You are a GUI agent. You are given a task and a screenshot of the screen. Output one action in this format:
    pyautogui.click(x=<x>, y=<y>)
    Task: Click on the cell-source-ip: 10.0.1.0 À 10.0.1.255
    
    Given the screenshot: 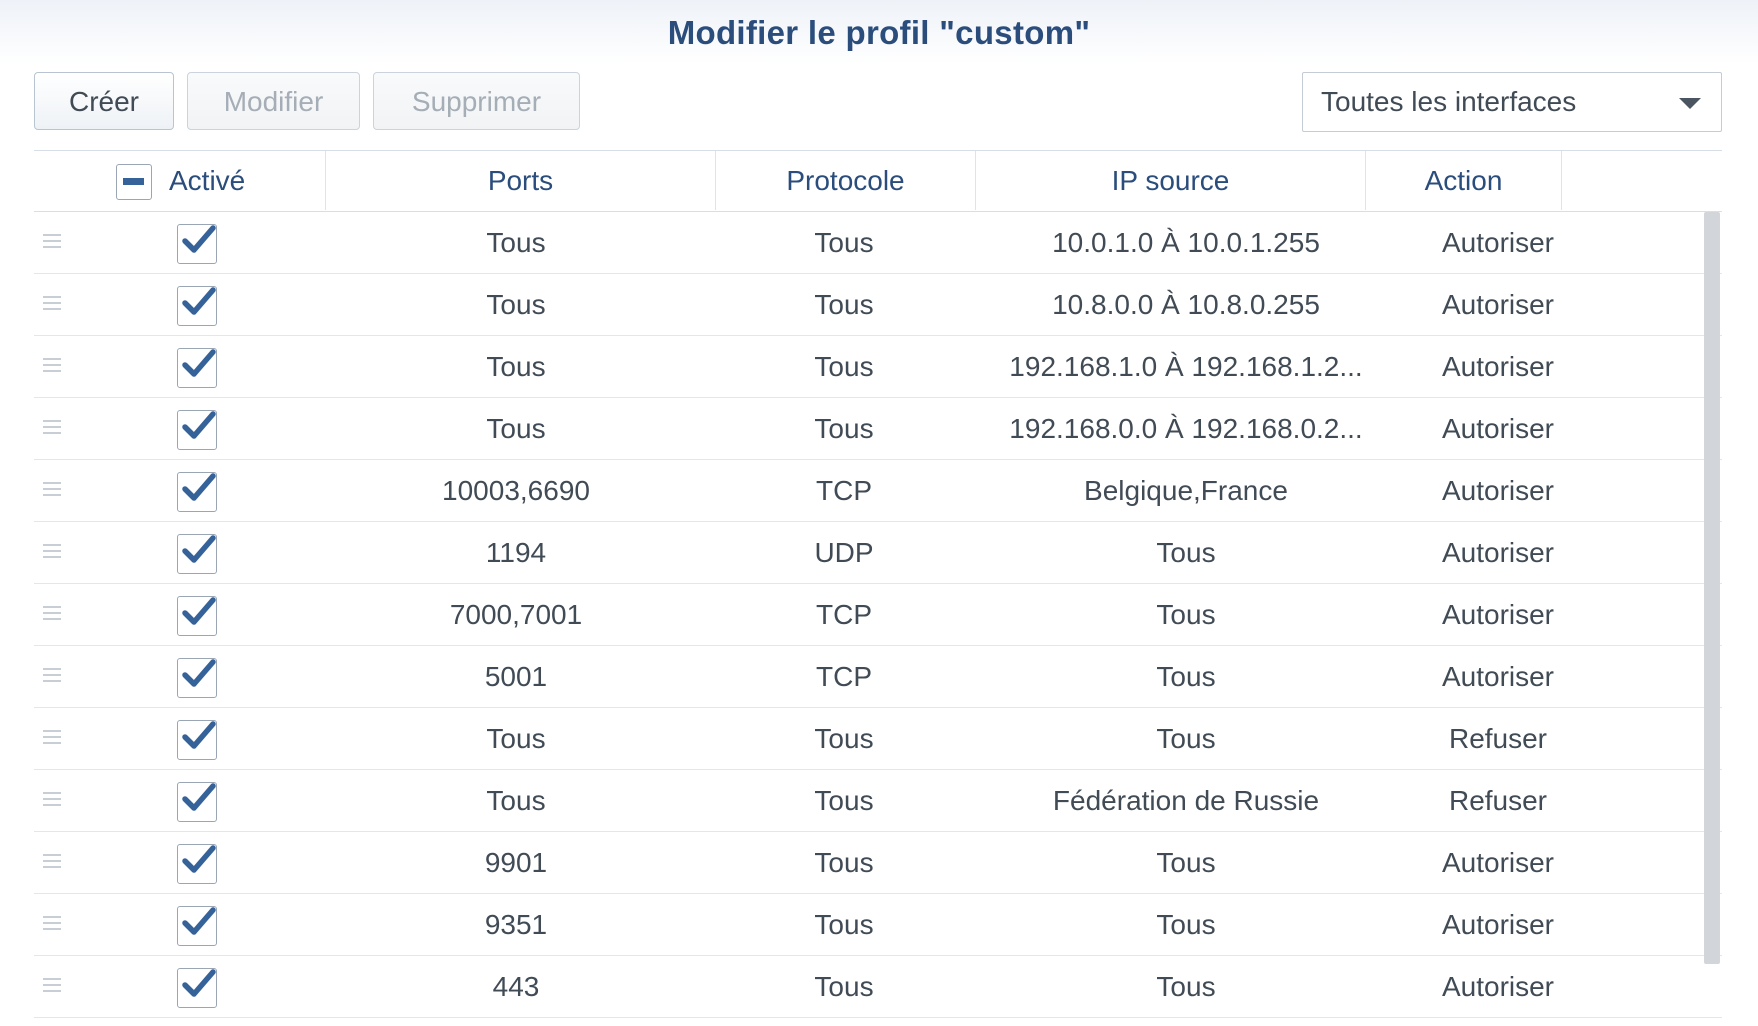 What is the action you would take?
    pyautogui.click(x=1186, y=242)
    